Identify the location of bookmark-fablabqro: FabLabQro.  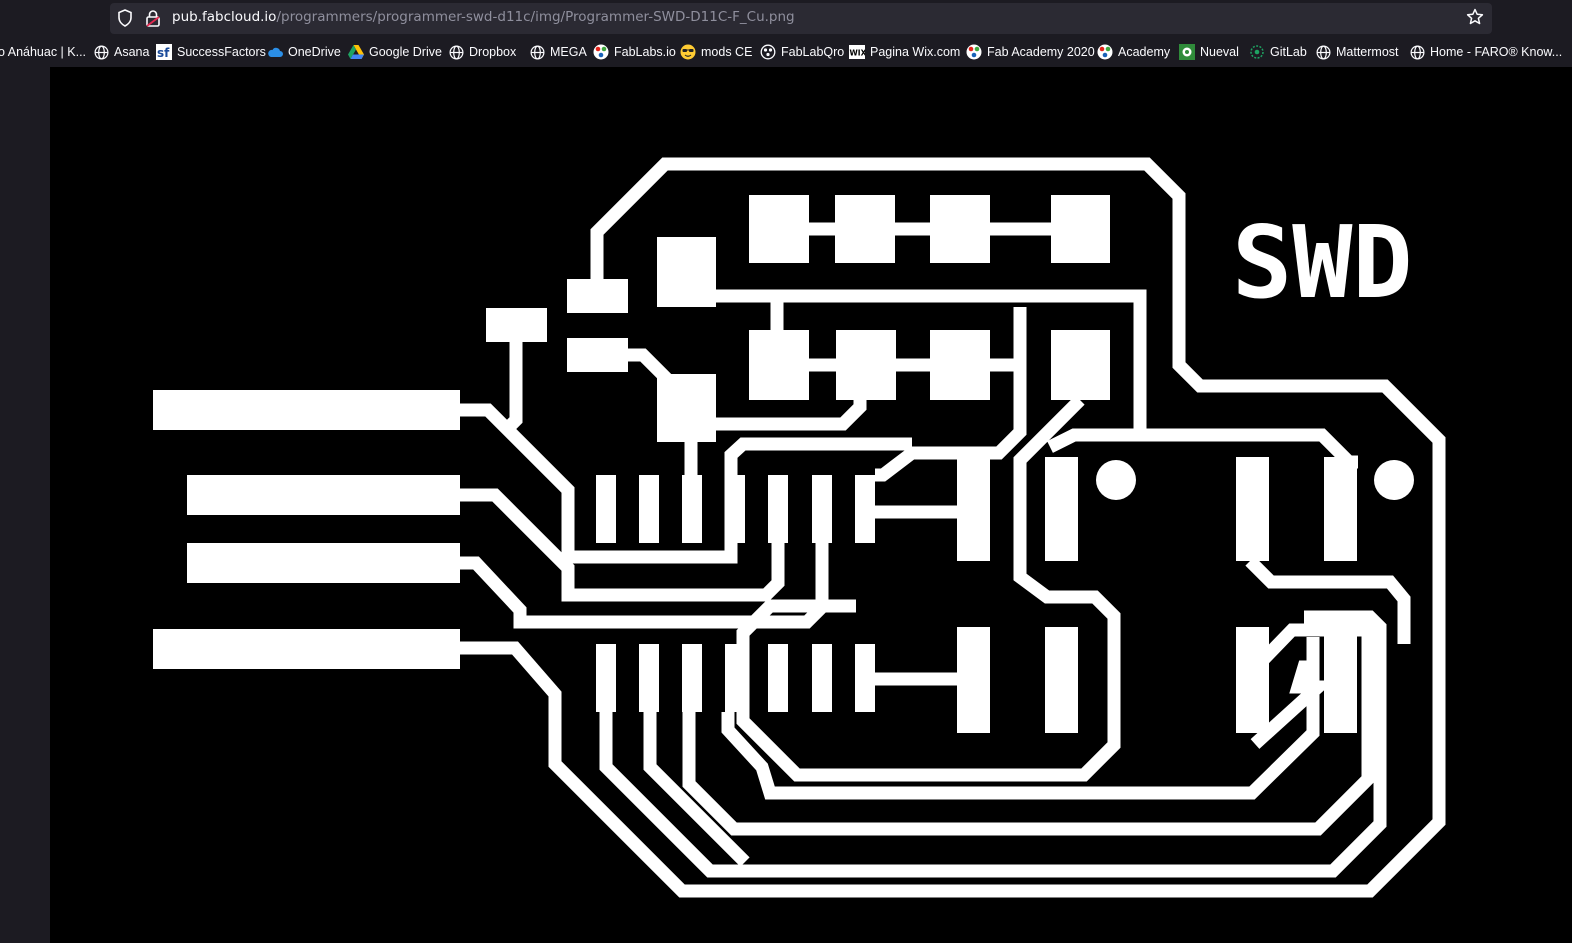
(802, 52).